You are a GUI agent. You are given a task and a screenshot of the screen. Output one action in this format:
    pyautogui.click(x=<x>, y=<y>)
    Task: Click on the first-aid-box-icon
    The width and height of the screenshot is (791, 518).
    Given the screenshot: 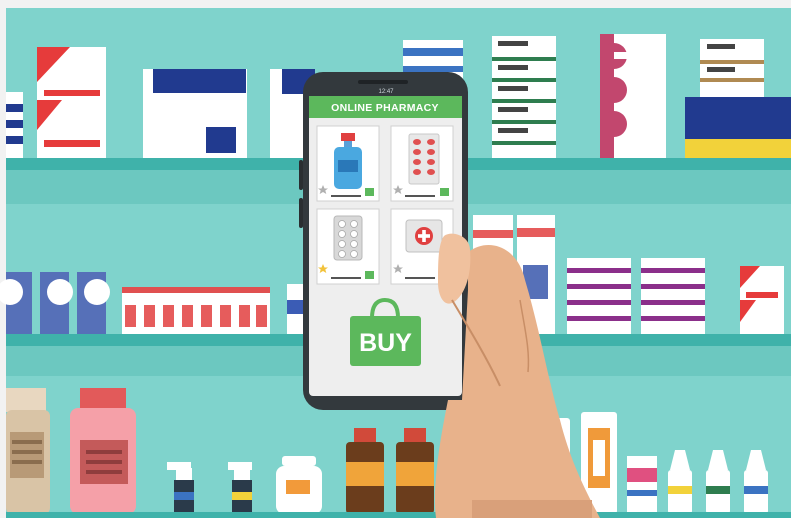 What is the action you would take?
    pyautogui.click(x=424, y=236)
    